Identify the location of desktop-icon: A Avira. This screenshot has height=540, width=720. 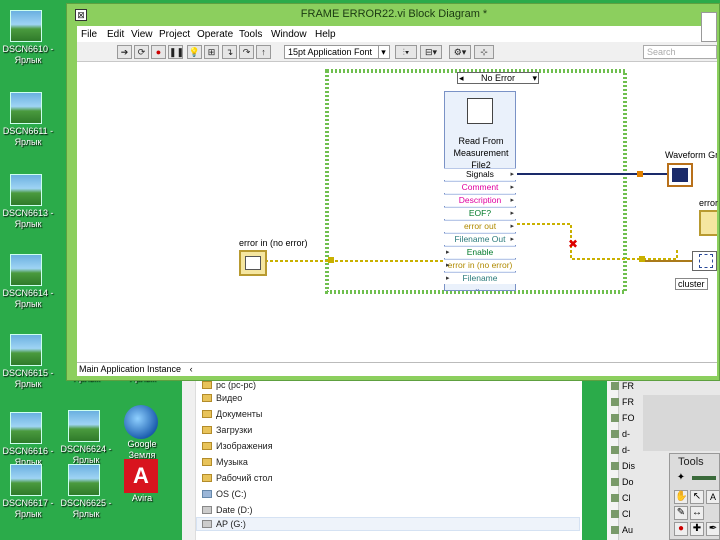
(142, 491).